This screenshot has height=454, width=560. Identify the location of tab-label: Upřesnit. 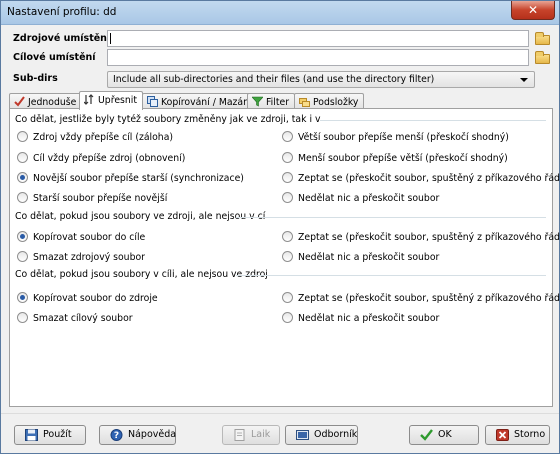
(118, 100).